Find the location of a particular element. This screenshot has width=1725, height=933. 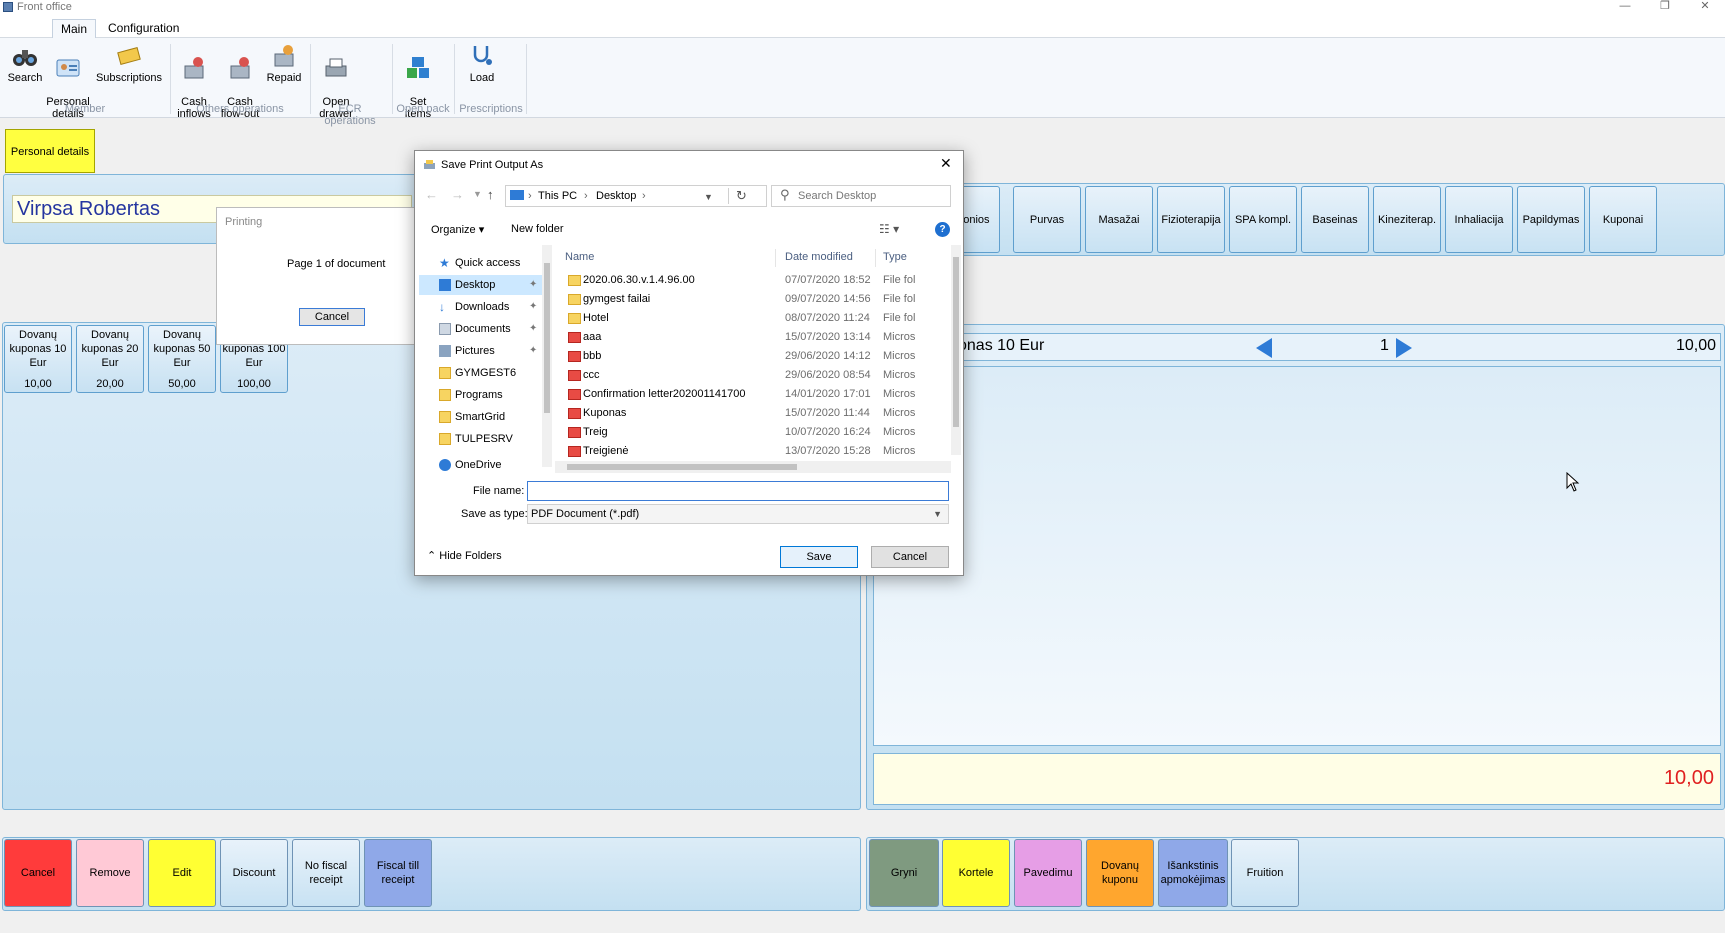

cash-payment-button: Gryni is located at coordinates (904, 873).